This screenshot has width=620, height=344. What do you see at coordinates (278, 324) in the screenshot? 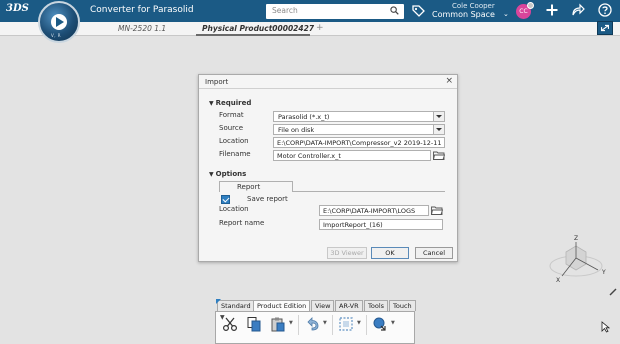
I see `paste-icon` at bounding box center [278, 324].